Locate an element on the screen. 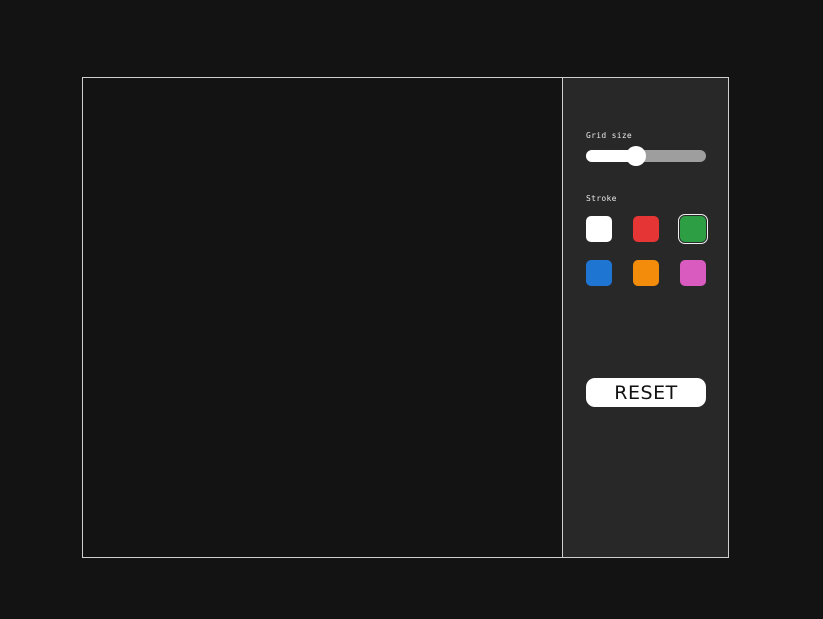 This screenshot has height=619, width=823. stroke-swatch-pink is located at coordinates (693, 273).